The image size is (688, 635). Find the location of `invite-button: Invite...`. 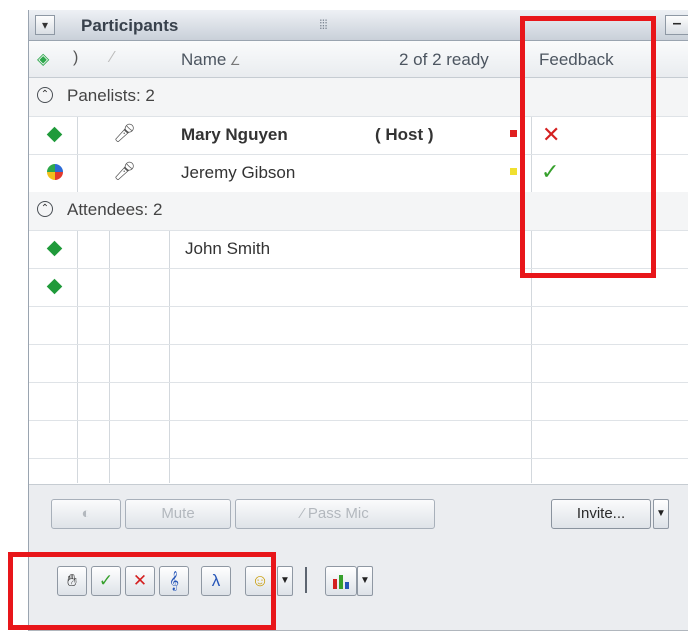

invite-button: Invite... is located at coordinates (601, 514).